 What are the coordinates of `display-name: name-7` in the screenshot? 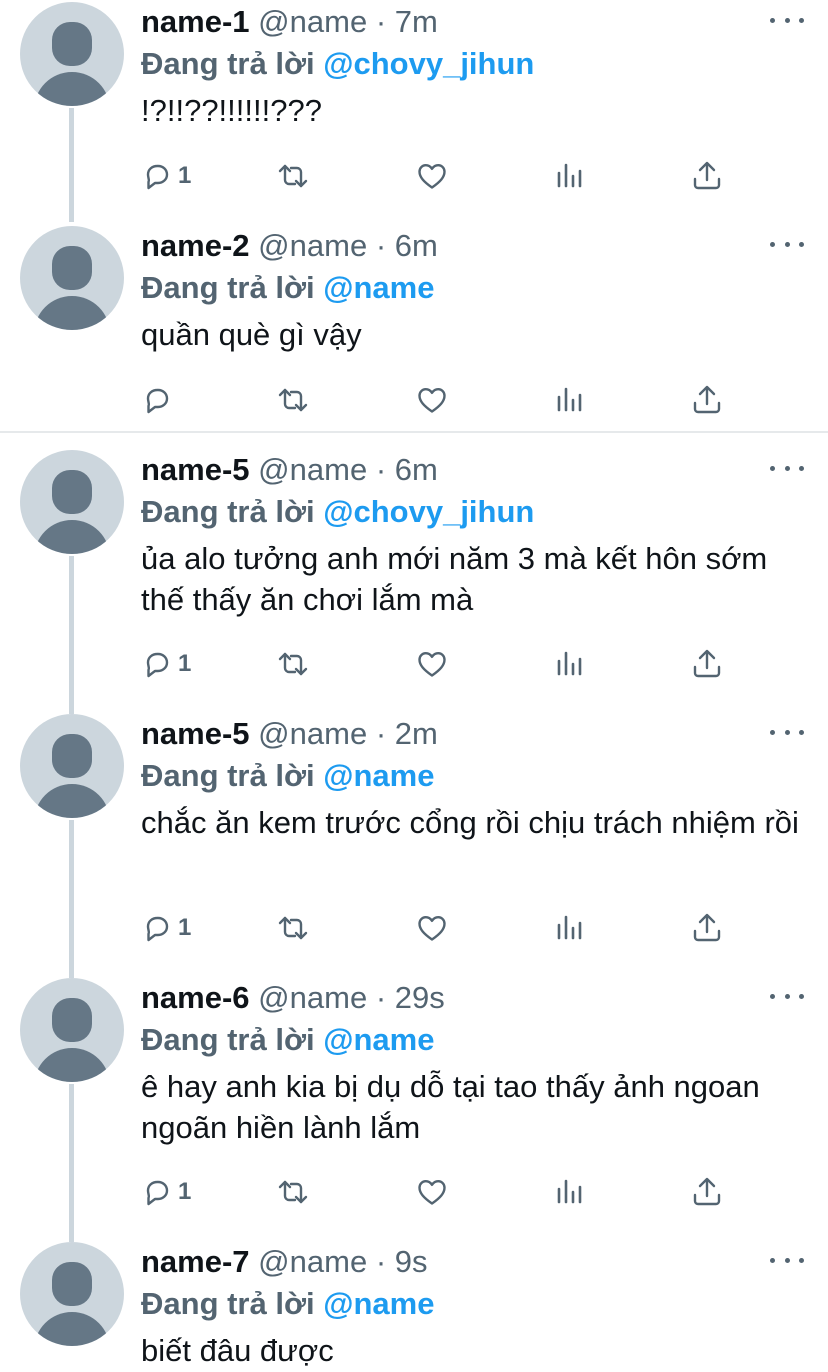 It's located at (195, 1261).